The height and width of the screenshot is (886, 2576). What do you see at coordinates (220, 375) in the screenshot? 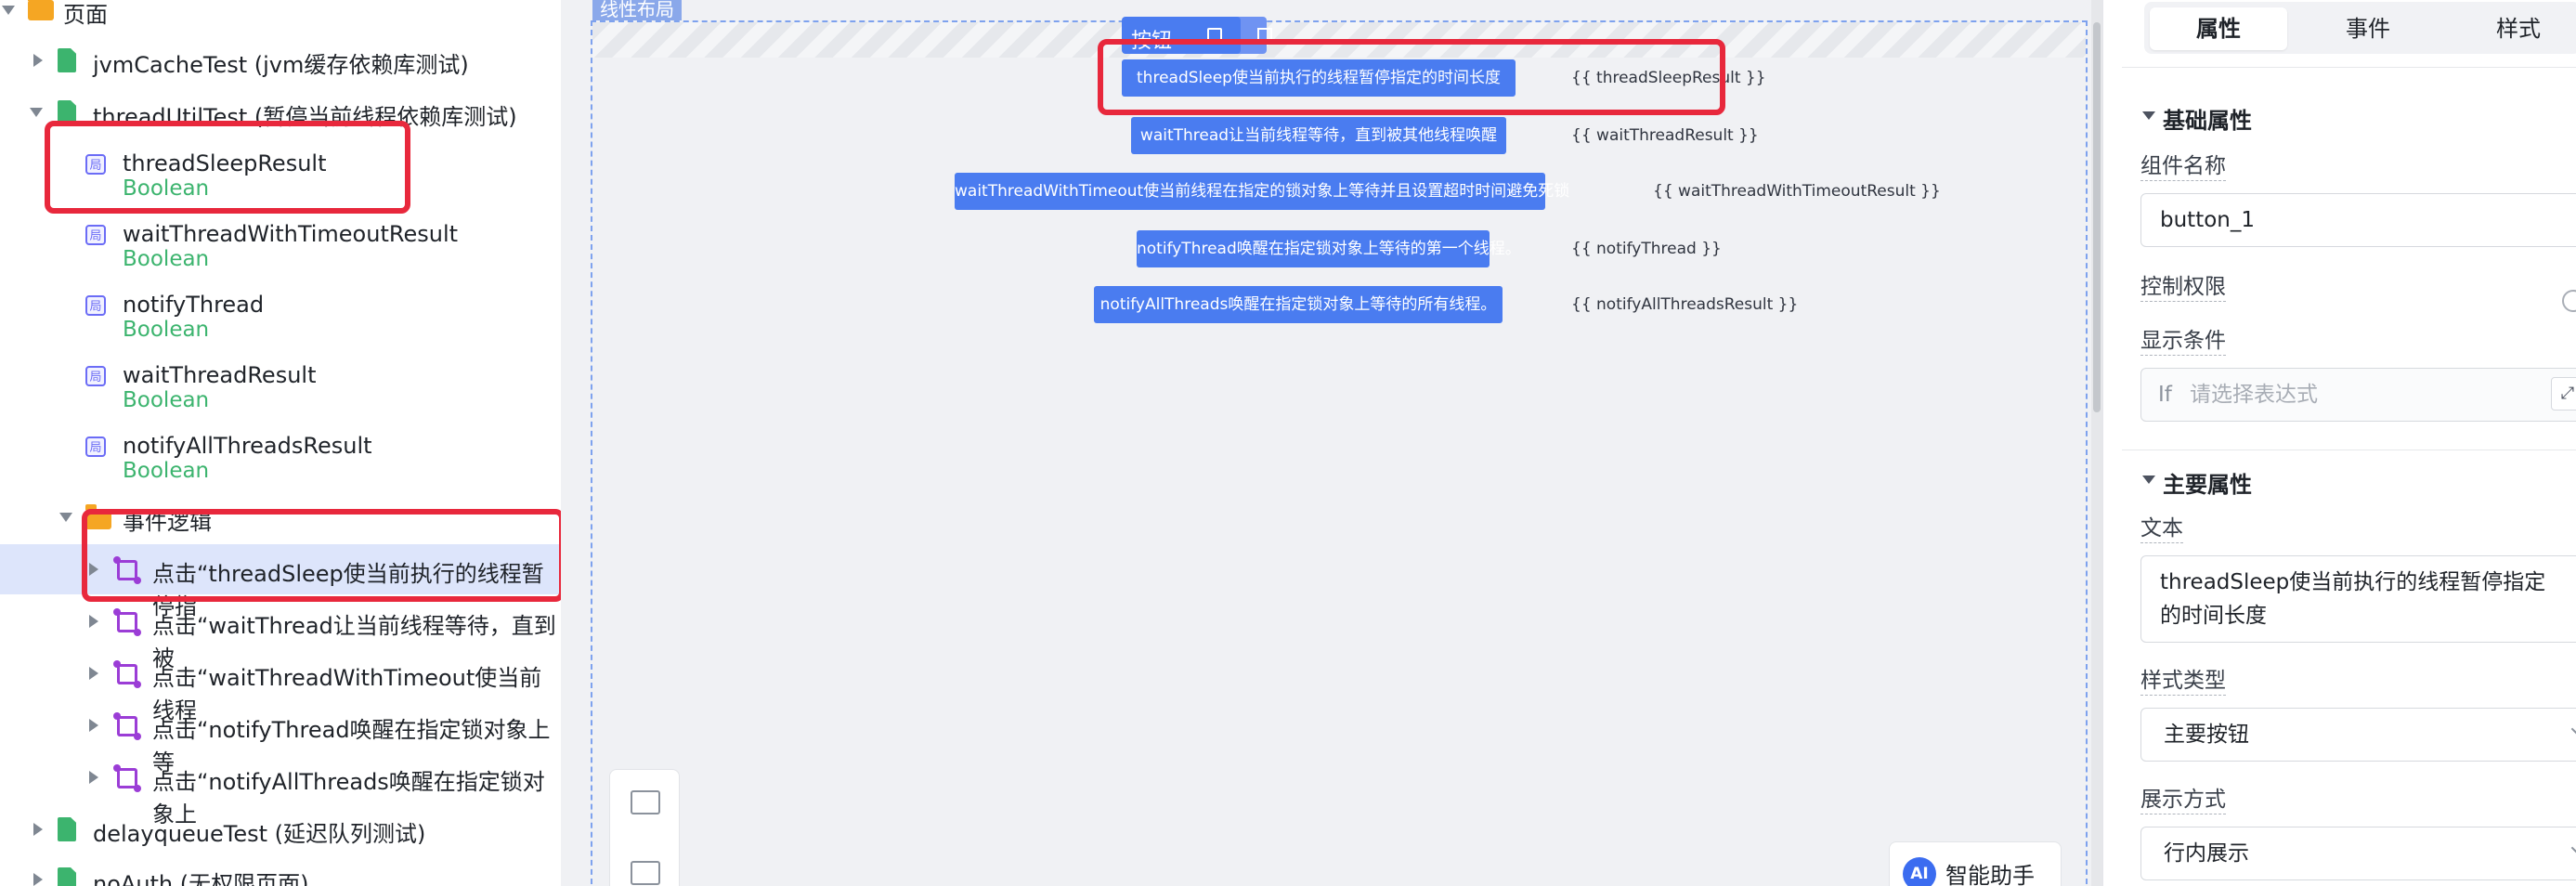
I see `variable-name: waitThreadResult` at bounding box center [220, 375].